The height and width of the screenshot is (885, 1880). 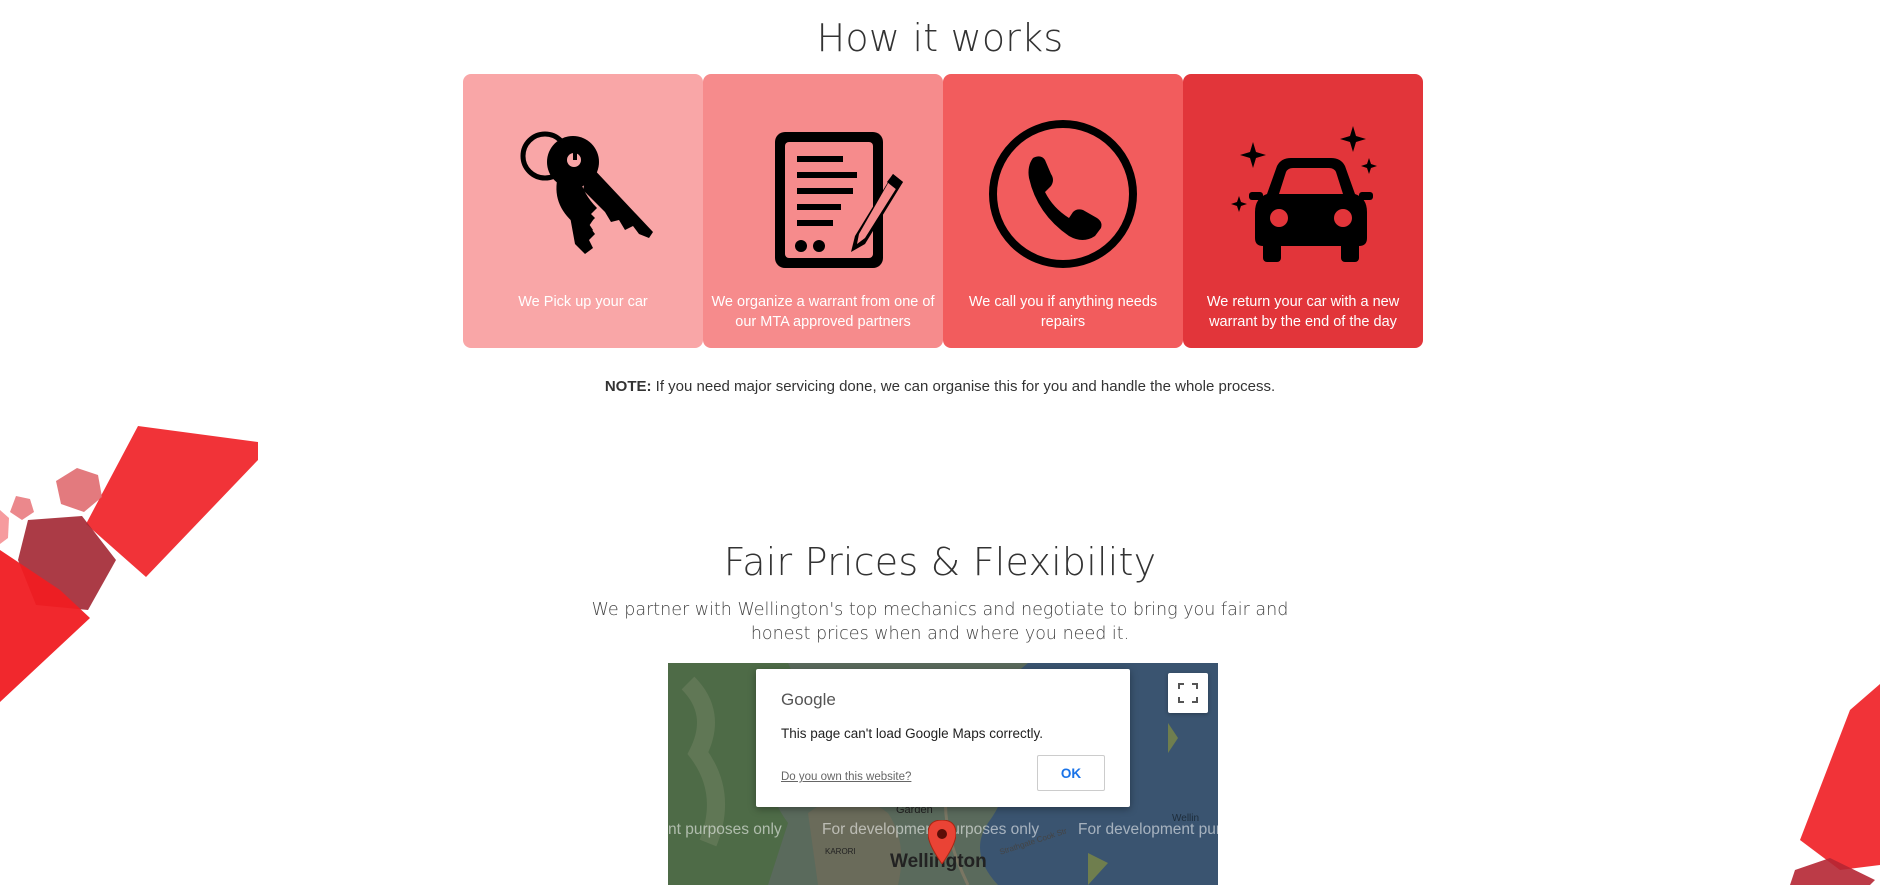 I want to click on keys-icon, so click(x=586, y=192).